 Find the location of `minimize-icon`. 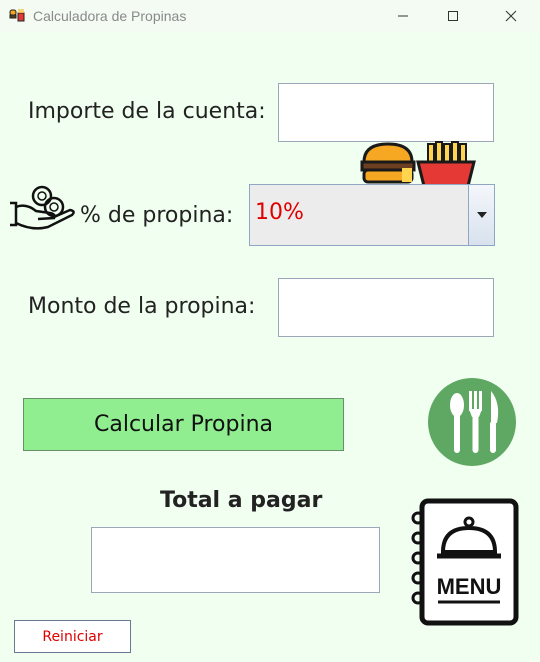

minimize-icon is located at coordinates (403, 16).